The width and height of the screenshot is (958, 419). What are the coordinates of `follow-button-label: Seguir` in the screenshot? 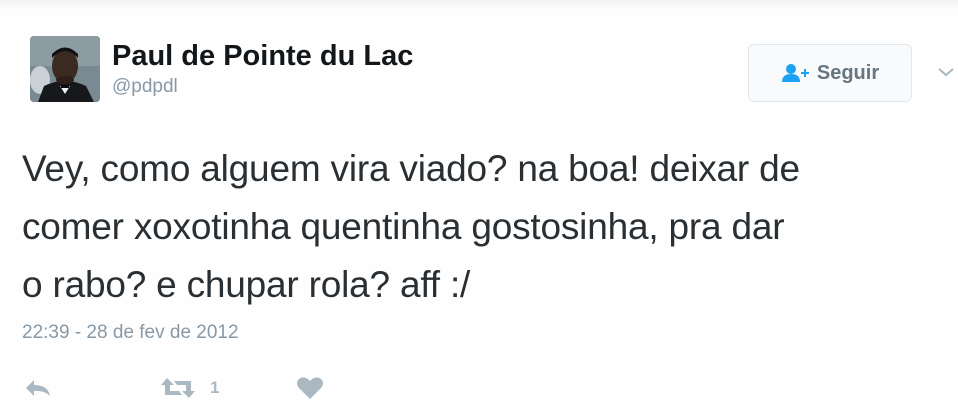 It's located at (848, 72).